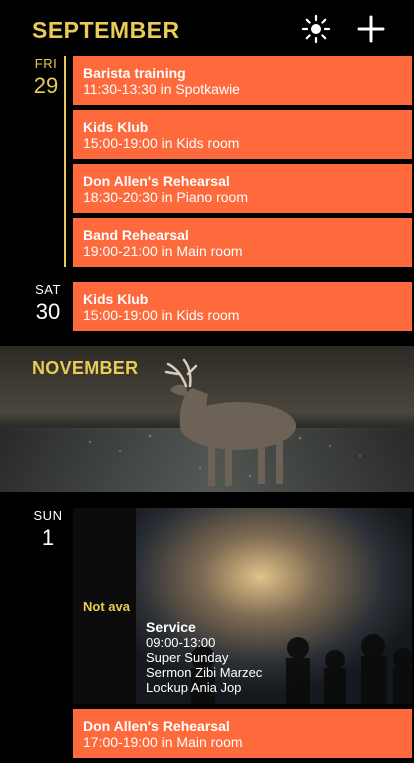 This screenshot has width=414, height=763. Describe the element at coordinates (204, 672) in the screenshot. I see `event-detail: Sermon Zibi Marzec` at that location.